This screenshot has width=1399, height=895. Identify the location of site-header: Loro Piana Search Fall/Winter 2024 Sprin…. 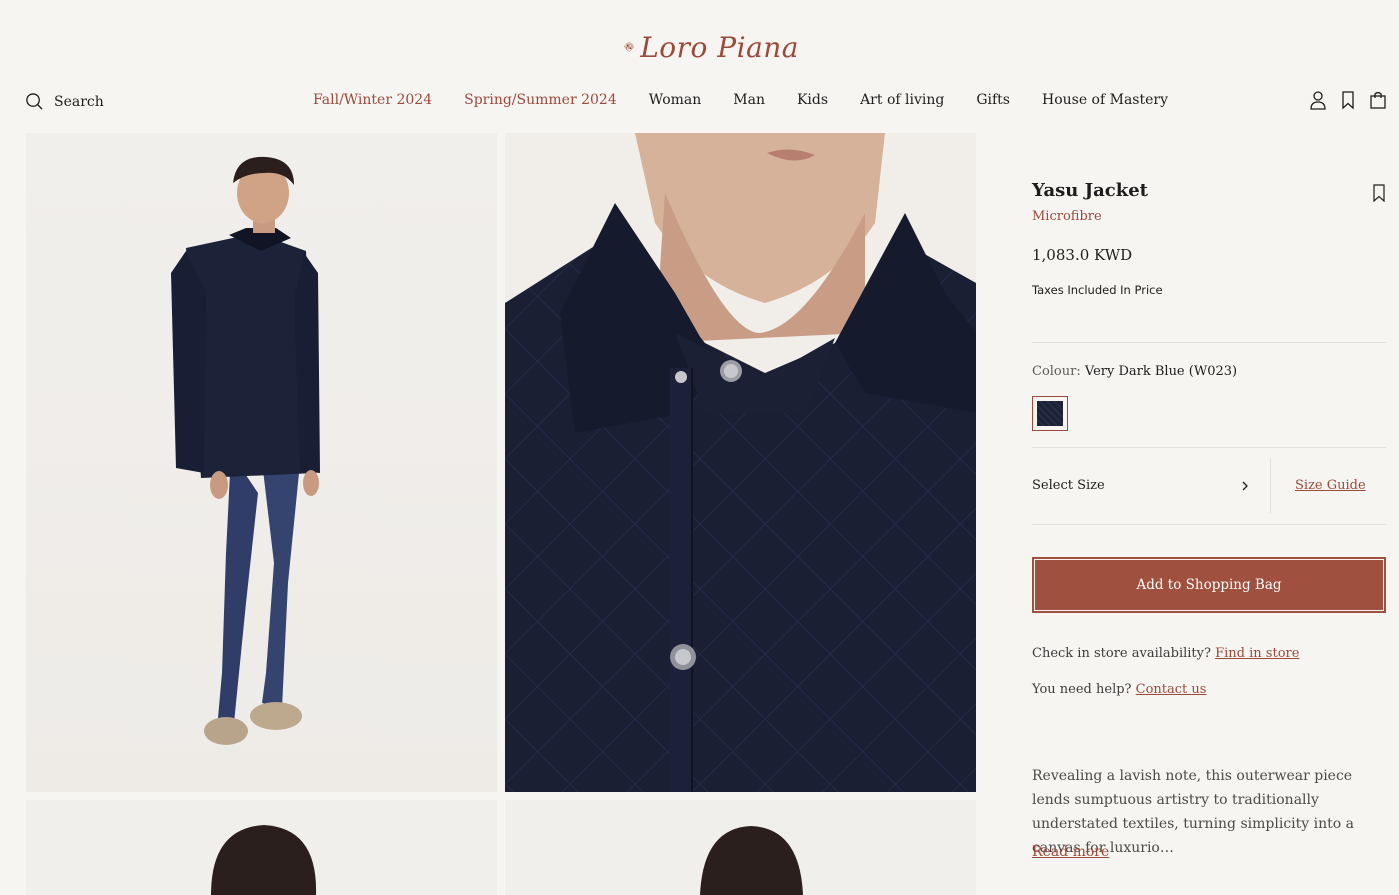
(699, 66).